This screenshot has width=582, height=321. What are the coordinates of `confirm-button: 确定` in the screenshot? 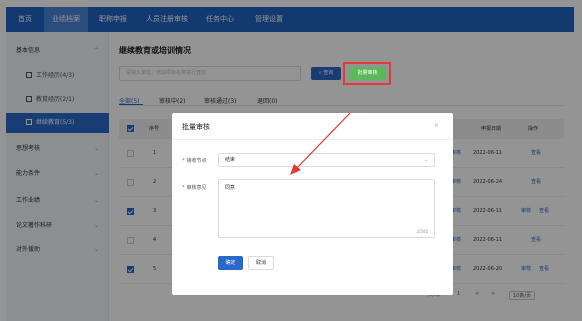 It's located at (230, 263).